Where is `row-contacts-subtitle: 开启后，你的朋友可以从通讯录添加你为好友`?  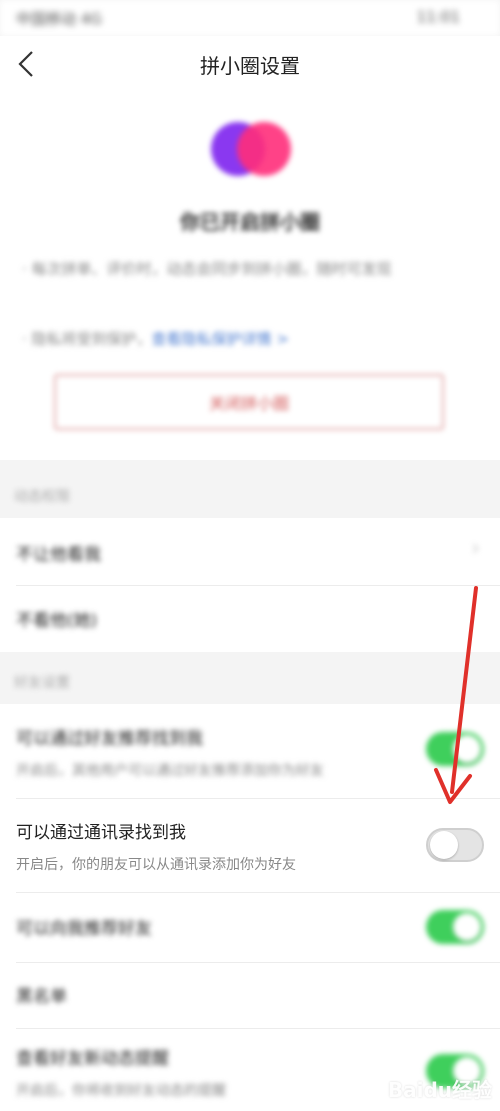 row-contacts-subtitle: 开启后，你的朋友可以从通讯录添加你为好友 is located at coordinates (156, 865).